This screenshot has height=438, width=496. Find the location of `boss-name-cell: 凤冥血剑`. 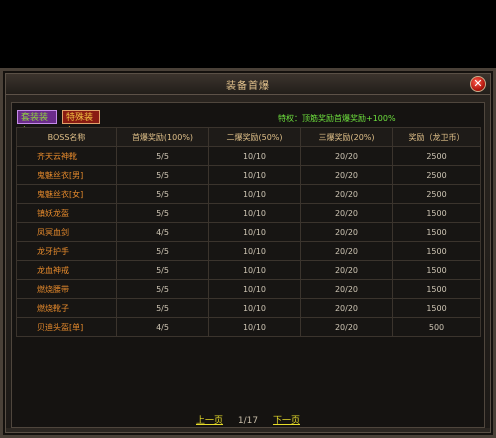

boss-name-cell: 凤冥血剑 is located at coordinates (66, 232).